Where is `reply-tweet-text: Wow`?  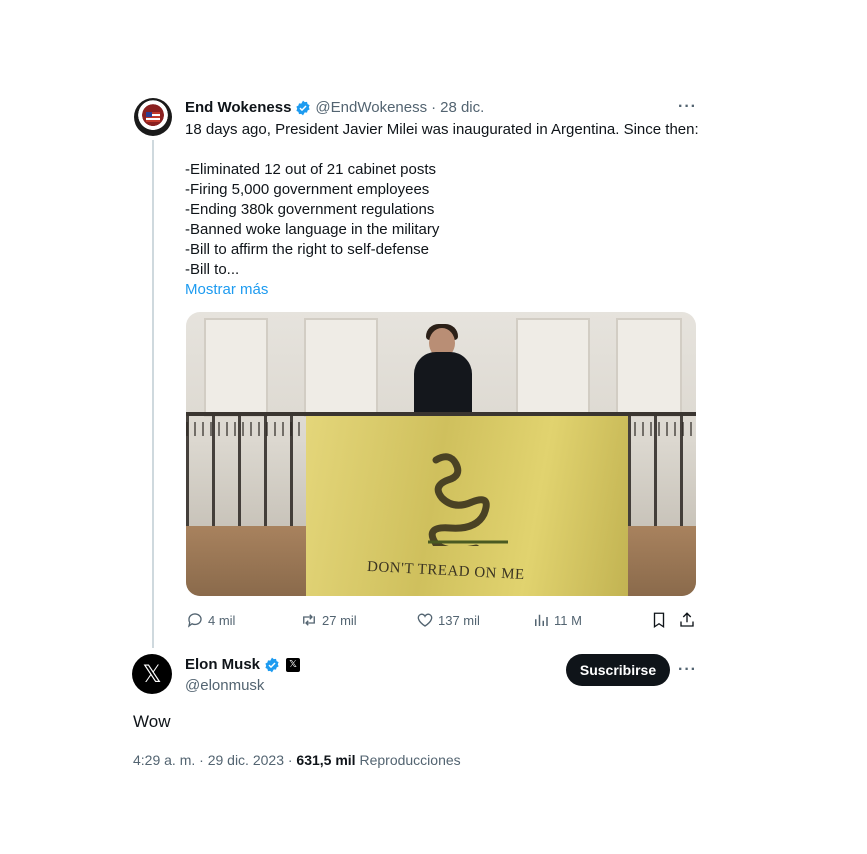 reply-tweet-text: Wow is located at coordinates (152, 721).